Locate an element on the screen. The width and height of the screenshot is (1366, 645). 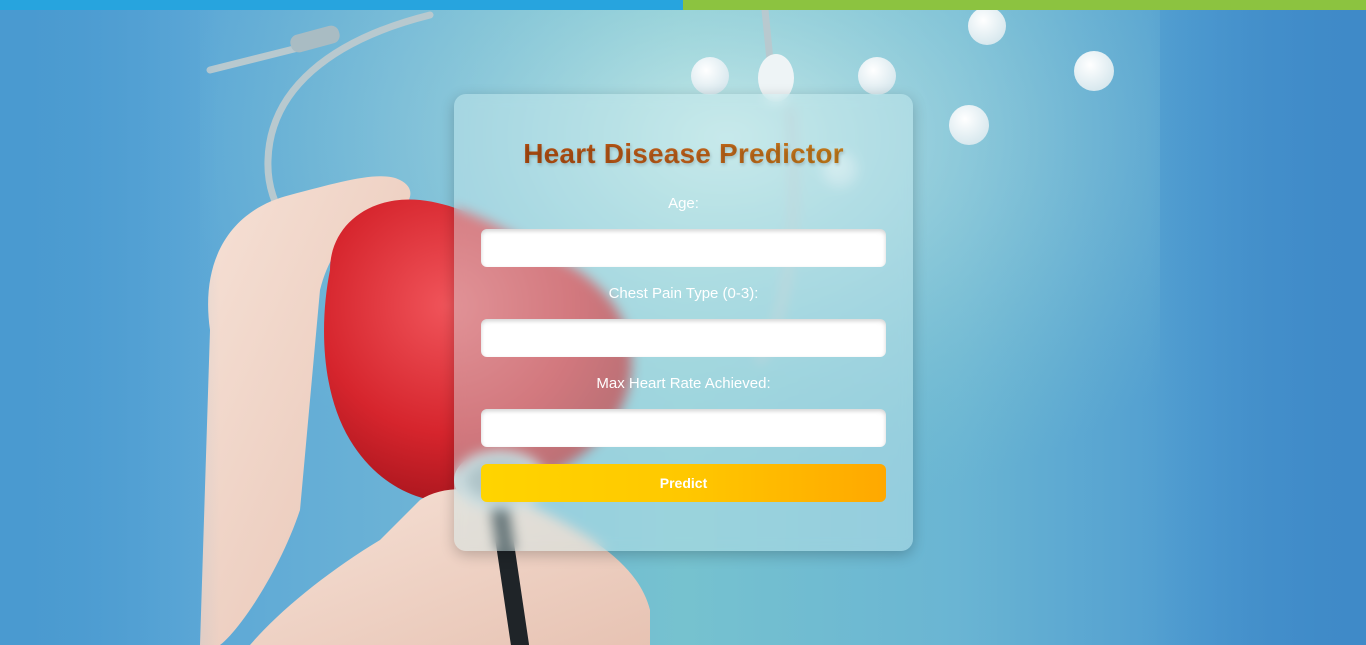
age-label: Age: is located at coordinates (683, 203).